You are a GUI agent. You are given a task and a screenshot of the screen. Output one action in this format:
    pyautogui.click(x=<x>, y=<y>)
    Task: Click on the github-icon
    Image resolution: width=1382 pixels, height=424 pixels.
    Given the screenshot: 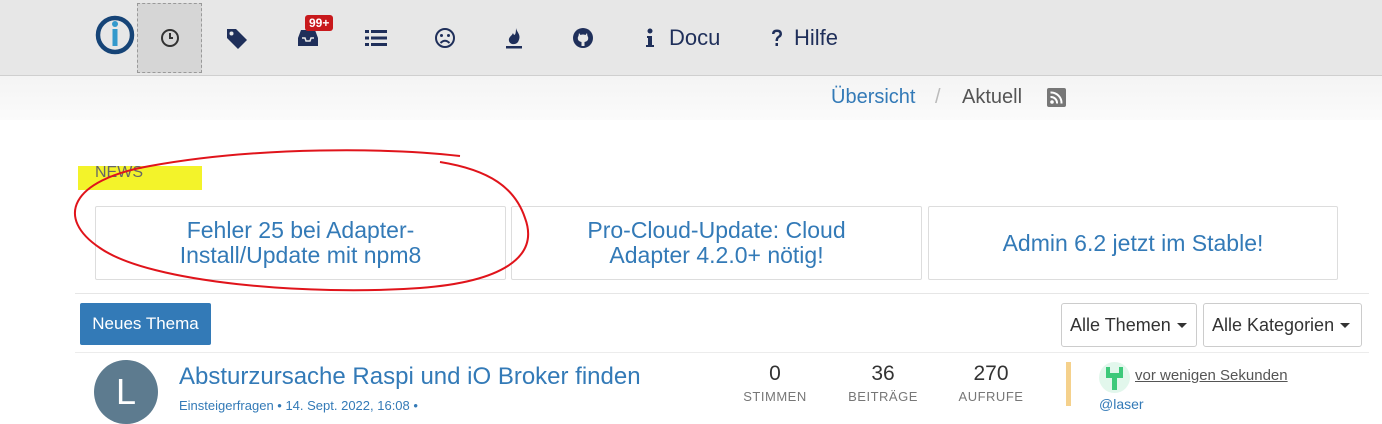 What is the action you would take?
    pyautogui.click(x=583, y=37)
    